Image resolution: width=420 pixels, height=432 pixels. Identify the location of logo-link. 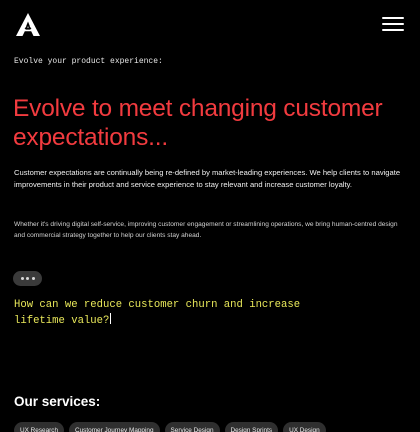
(28, 24).